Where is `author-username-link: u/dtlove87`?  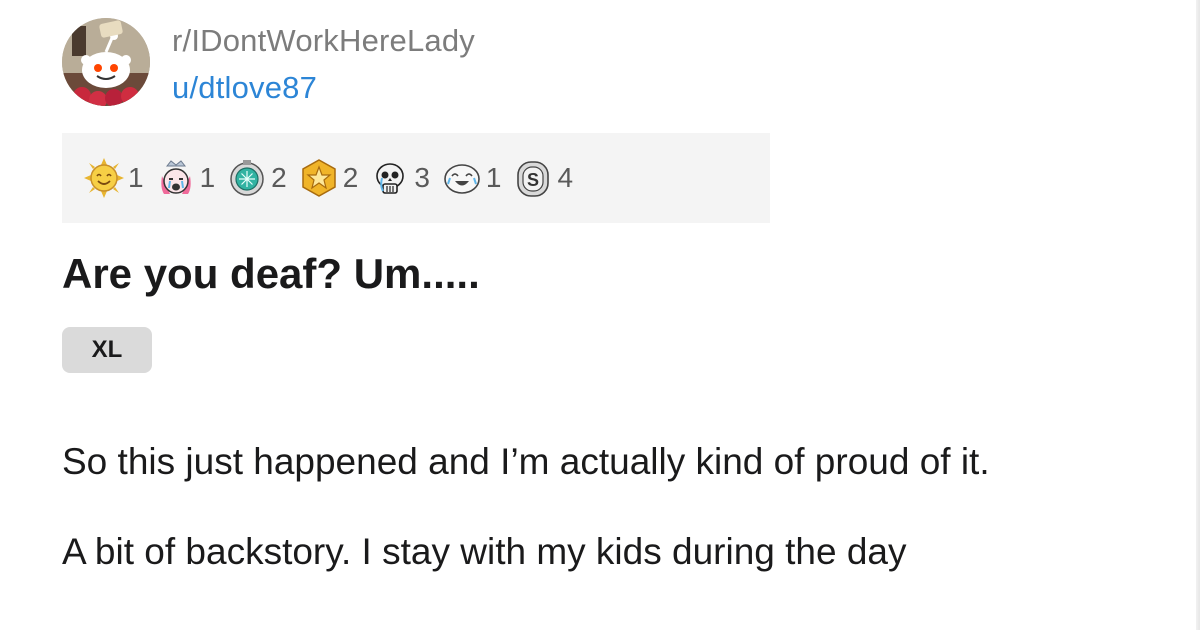 author-username-link: u/dtlove87 is located at coordinates (244, 88).